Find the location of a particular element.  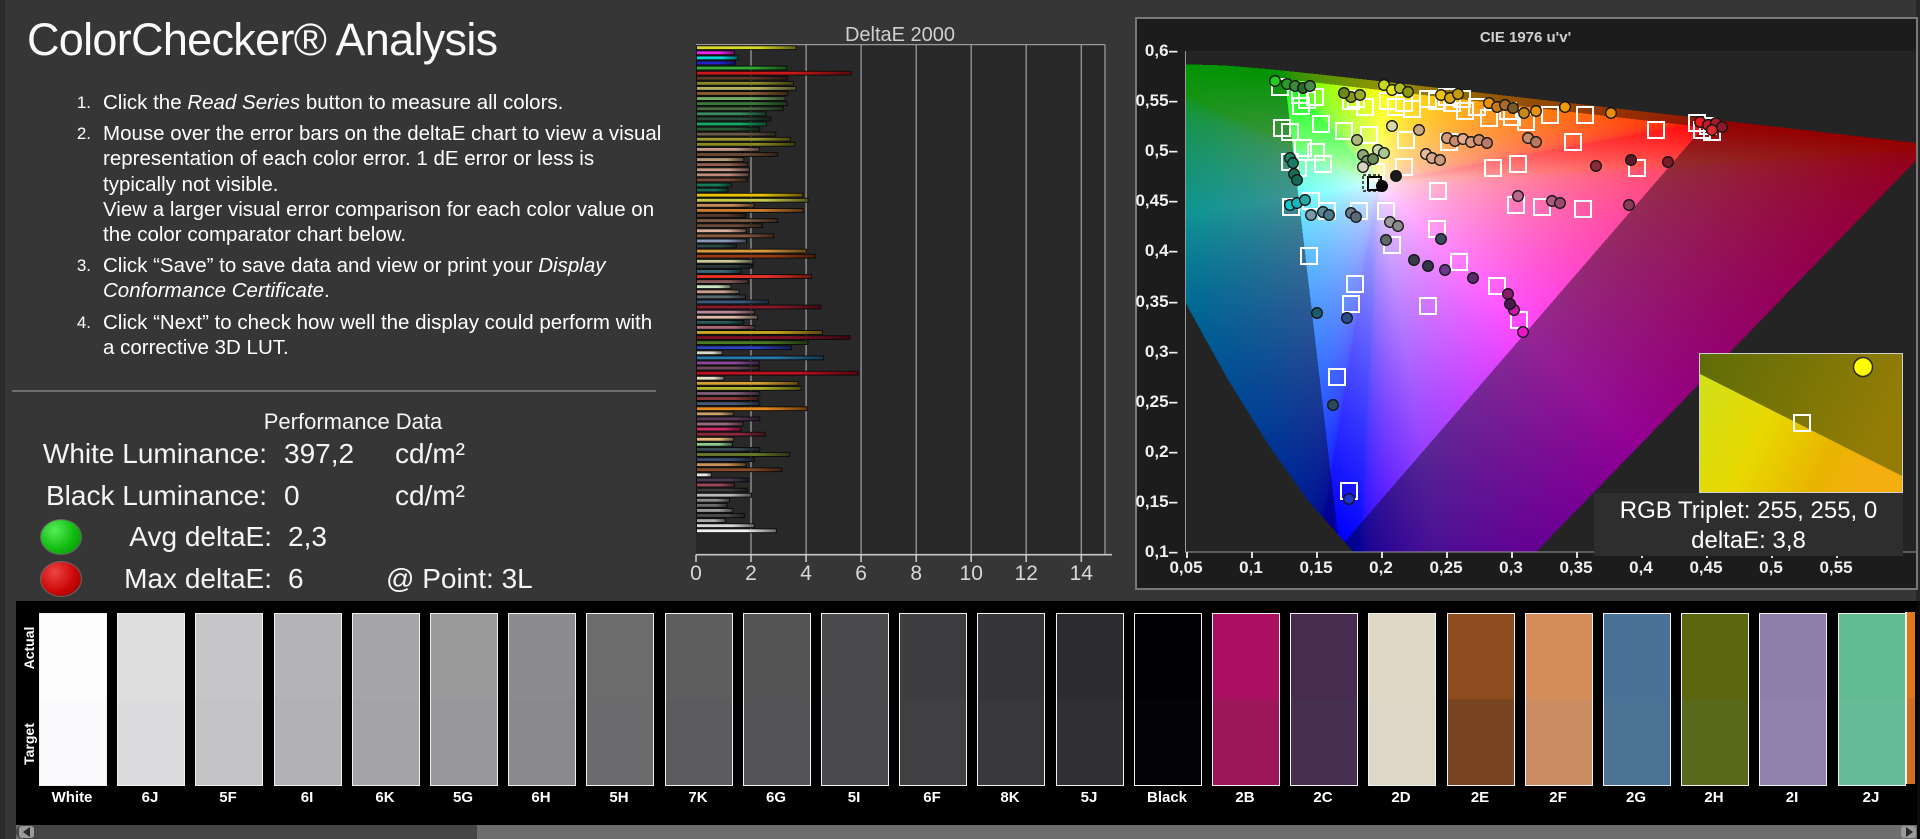

svg-text: 10 is located at coordinates (971, 573).